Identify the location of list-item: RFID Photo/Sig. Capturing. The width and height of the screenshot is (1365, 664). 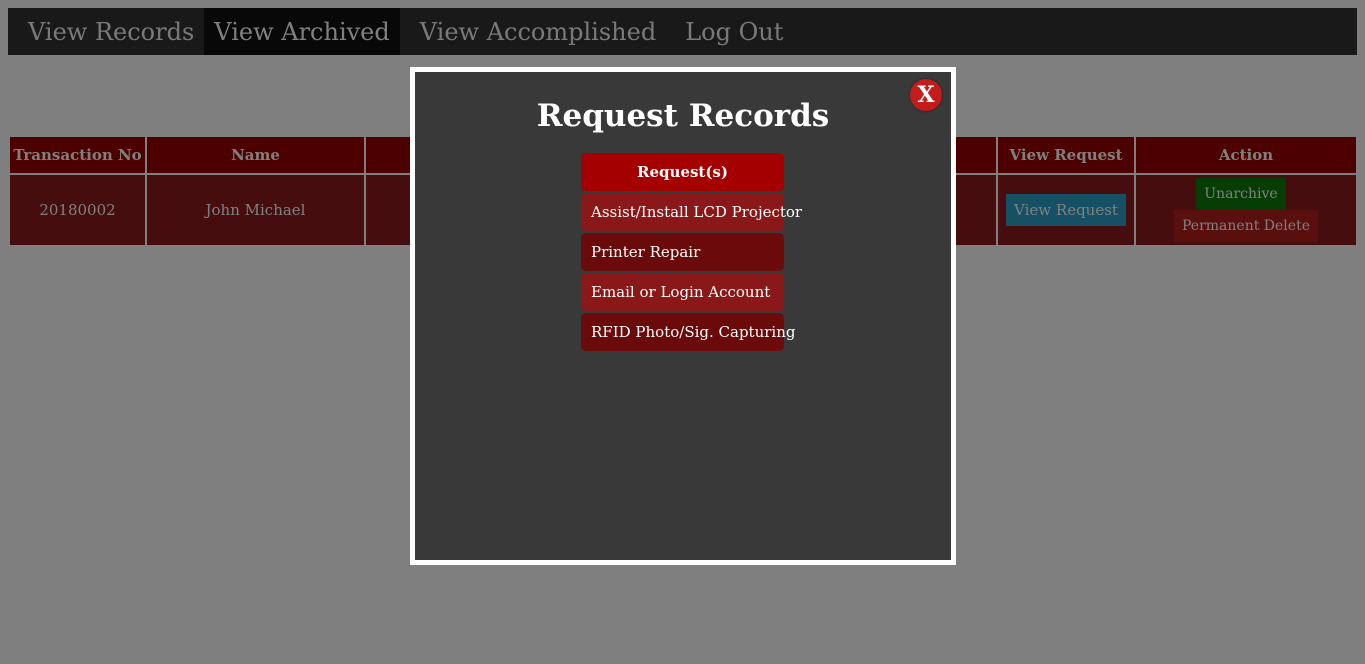
(688, 332).